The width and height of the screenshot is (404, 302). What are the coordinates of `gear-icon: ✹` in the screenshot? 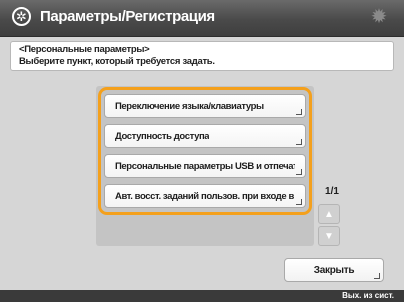 It's located at (379, 17).